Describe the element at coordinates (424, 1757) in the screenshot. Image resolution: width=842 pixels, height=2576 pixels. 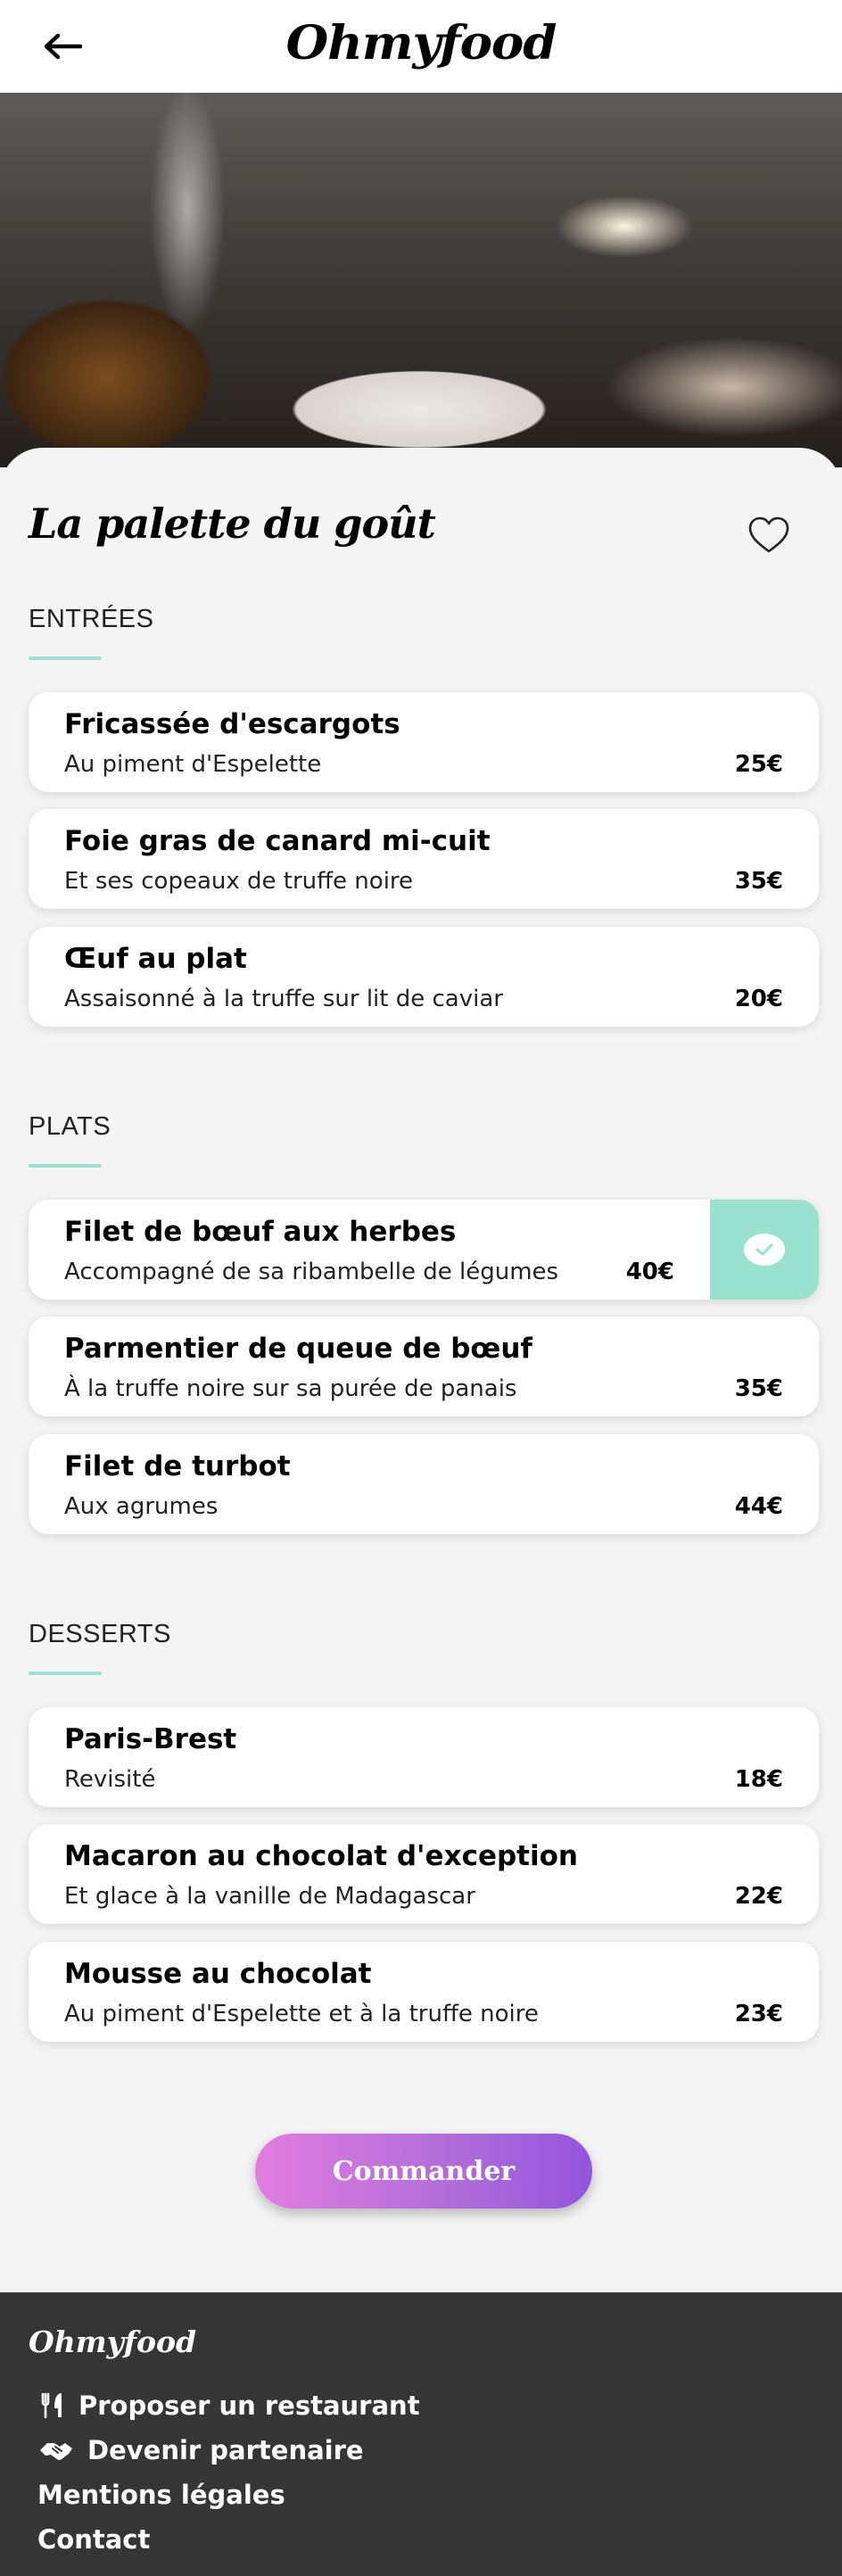
I see `menu-item: Paris-Brest Revisité 18€` at that location.